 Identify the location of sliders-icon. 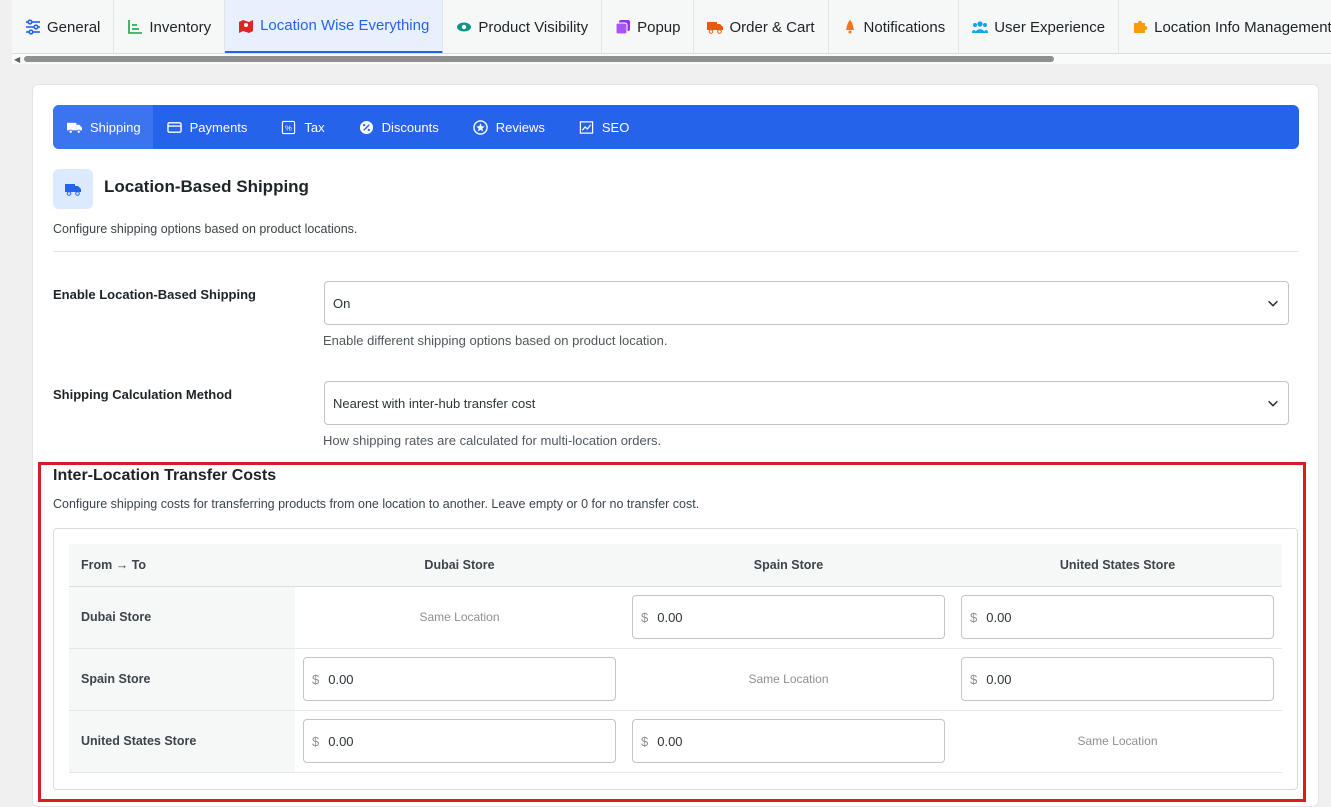
(33, 27).